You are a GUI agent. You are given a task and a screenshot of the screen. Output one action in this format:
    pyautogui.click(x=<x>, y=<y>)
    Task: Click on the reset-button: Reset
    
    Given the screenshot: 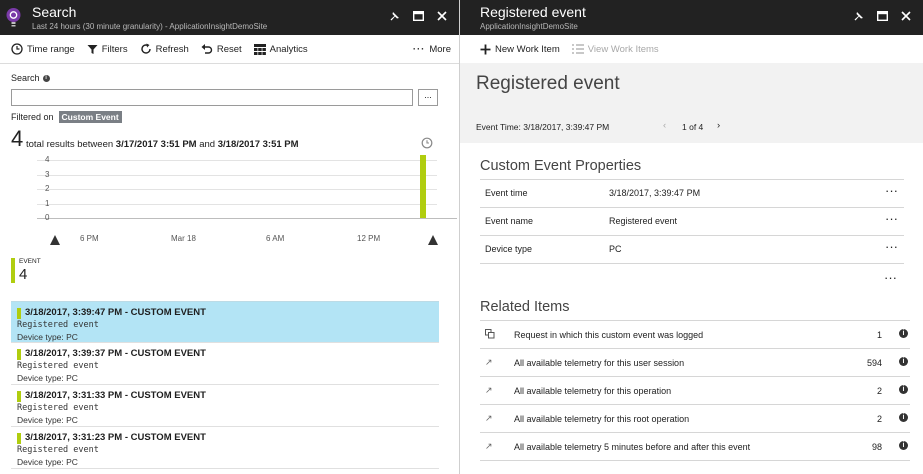 What is the action you would take?
    pyautogui.click(x=221, y=49)
    